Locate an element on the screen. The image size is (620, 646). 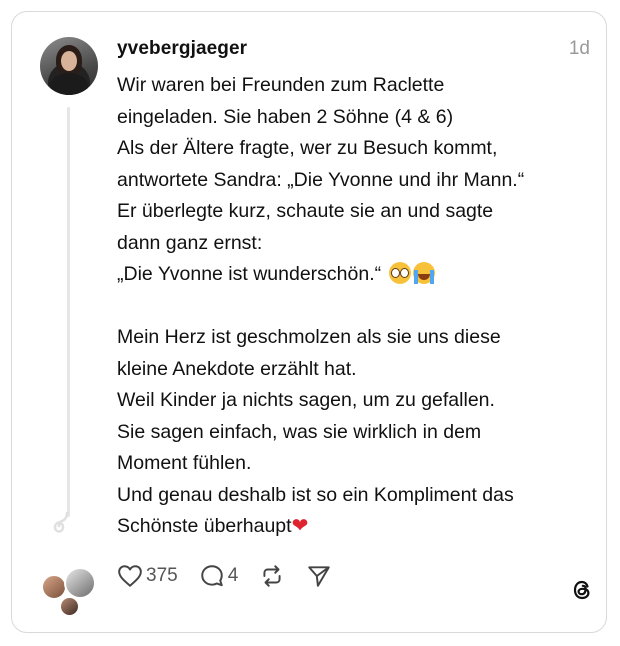
like-count: 375 is located at coordinates (162, 575).